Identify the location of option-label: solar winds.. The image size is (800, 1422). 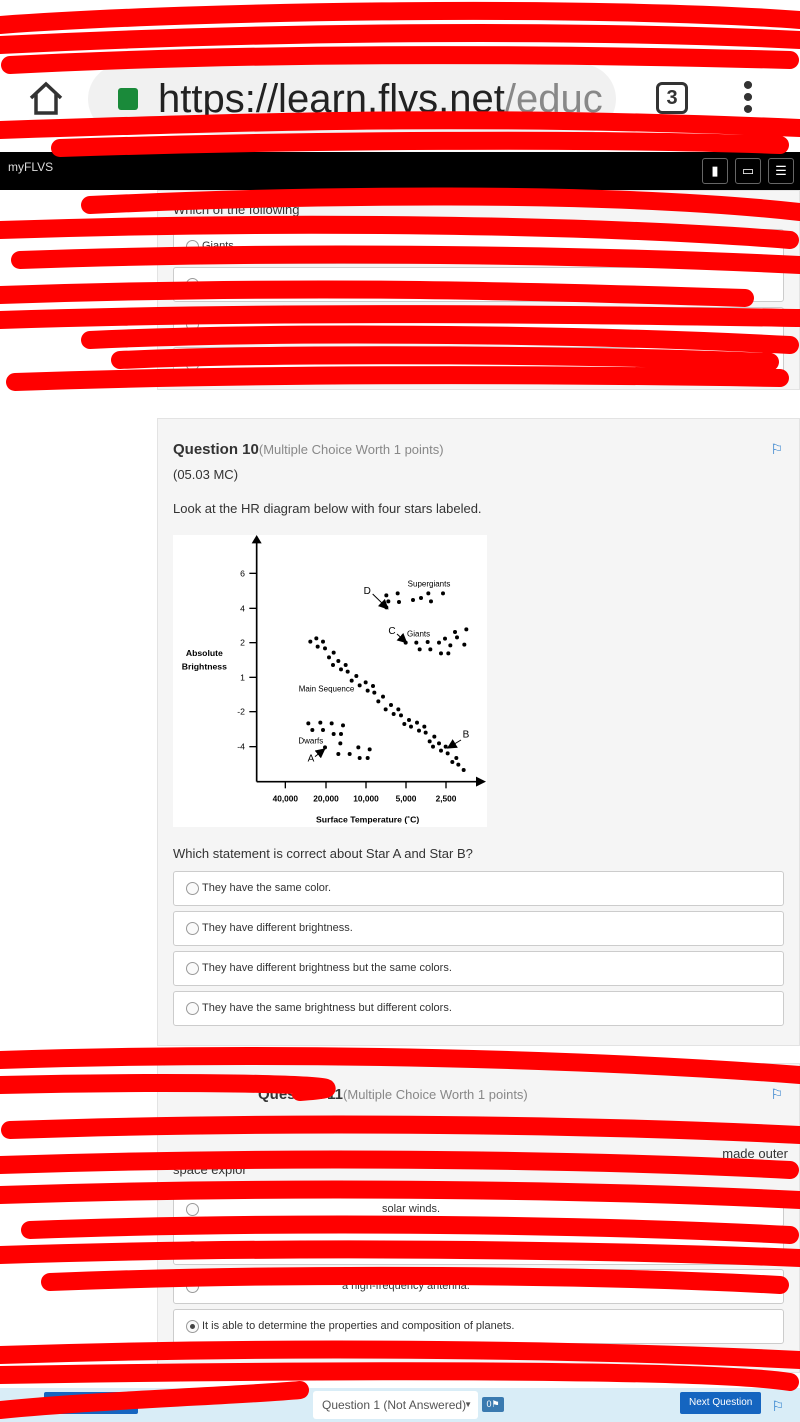
(411, 1209).